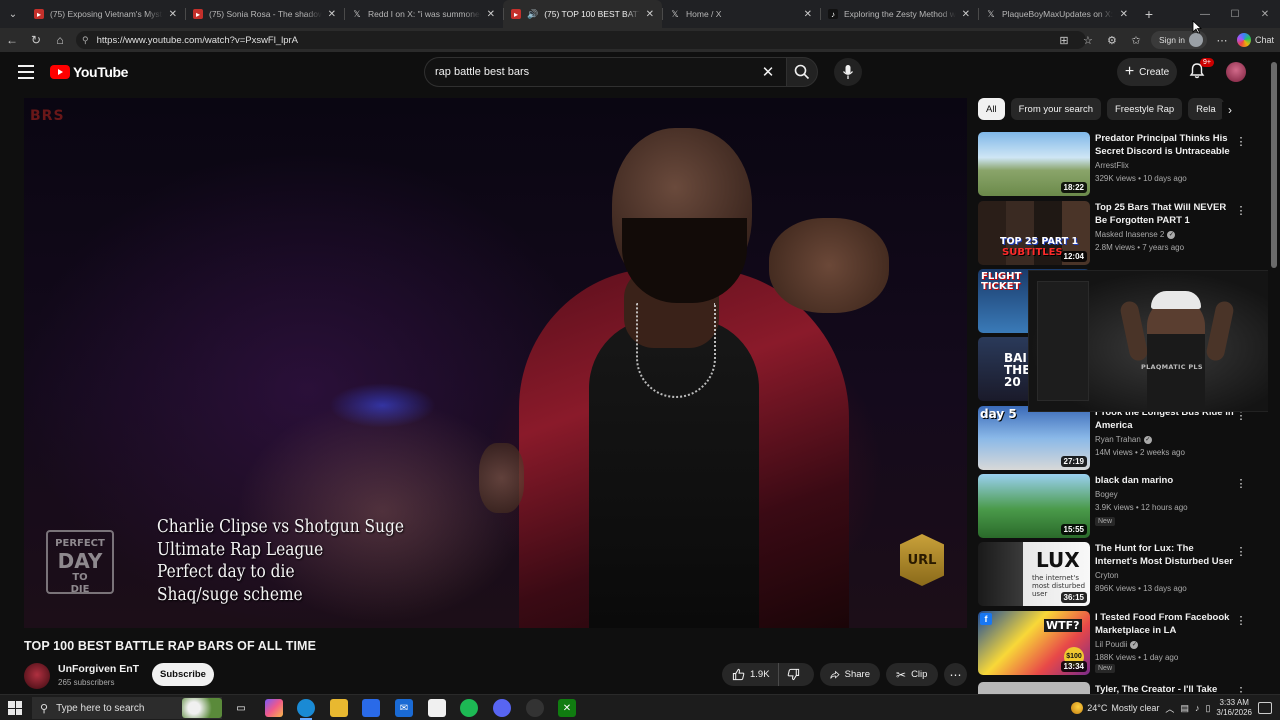 Image resolution: width=1280 pixels, height=720 pixels. I want to click on weather-widget: 24°C Mostly clear, so click(1115, 708).